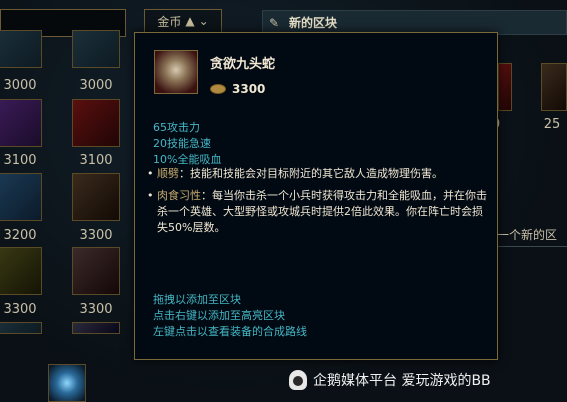  What do you see at coordinates (276, 23) in the screenshot?
I see `edit-icon: ✎` at bounding box center [276, 23].